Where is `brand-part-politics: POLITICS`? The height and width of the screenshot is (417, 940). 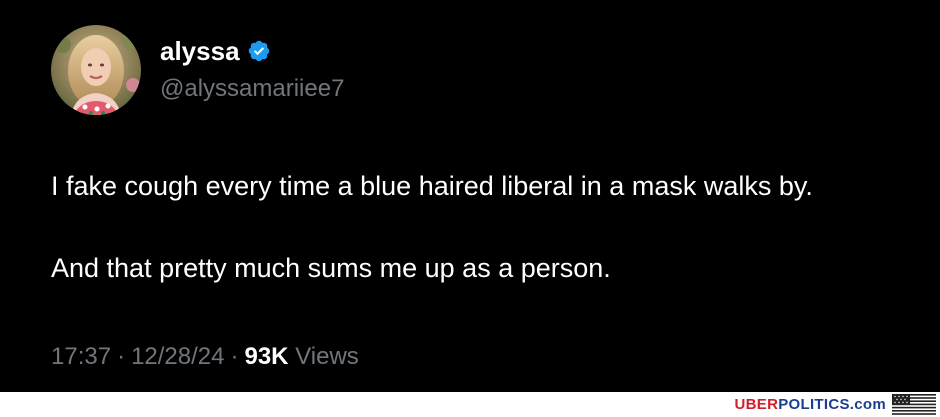
brand-part-politics: POLITICS is located at coordinates (814, 404).